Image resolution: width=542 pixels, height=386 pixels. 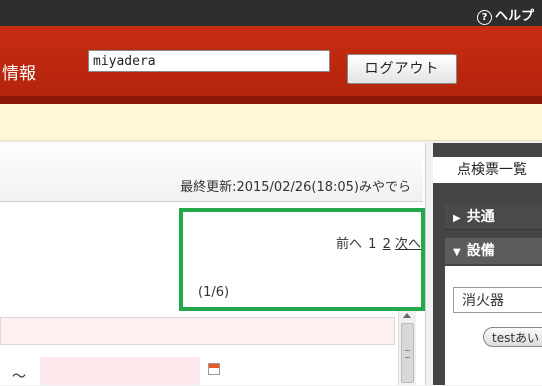 I want to click on panel-header: 最終更新:2015/02/26(18:05)みやでら, so click(x=211, y=172).